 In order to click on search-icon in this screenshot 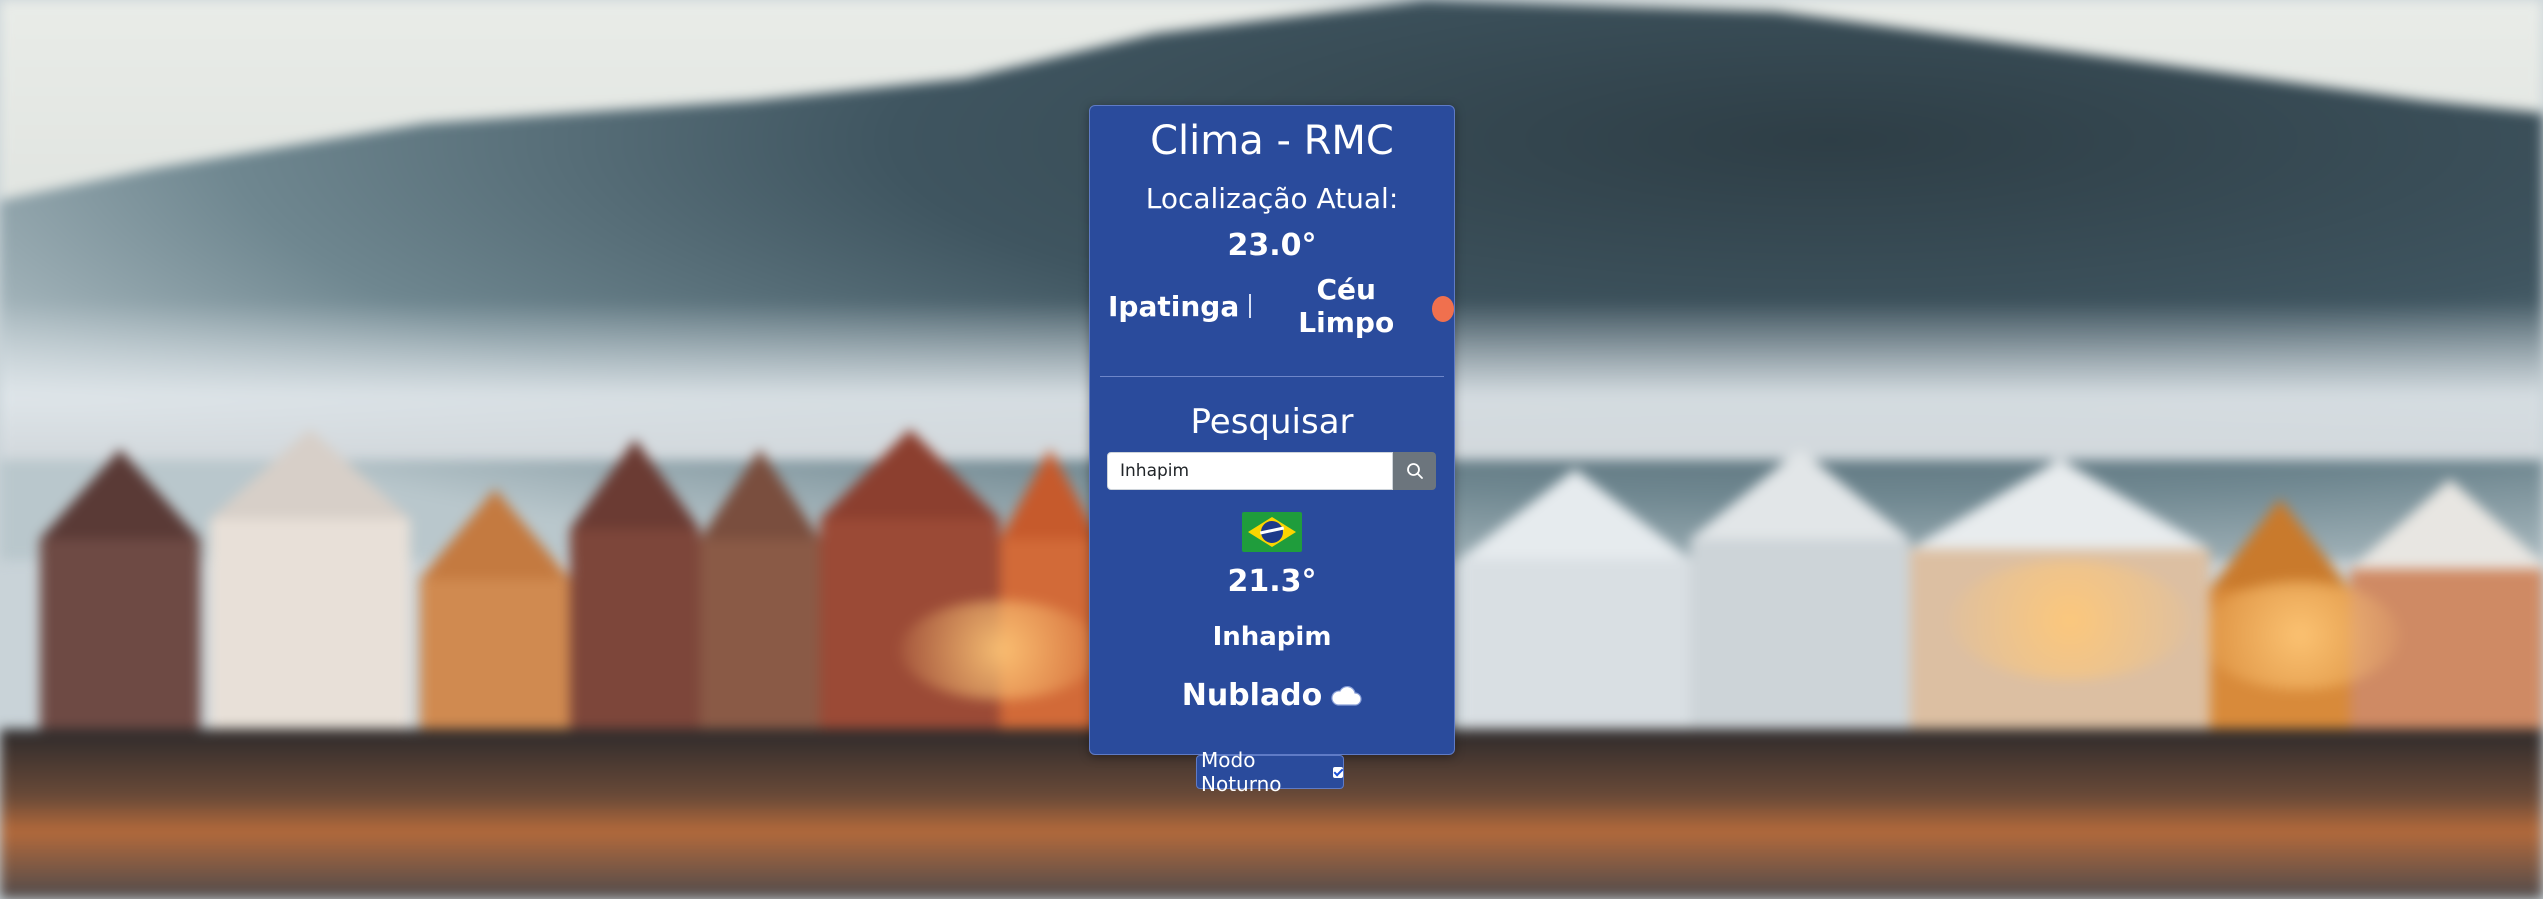, I will do `click(1414, 471)`.